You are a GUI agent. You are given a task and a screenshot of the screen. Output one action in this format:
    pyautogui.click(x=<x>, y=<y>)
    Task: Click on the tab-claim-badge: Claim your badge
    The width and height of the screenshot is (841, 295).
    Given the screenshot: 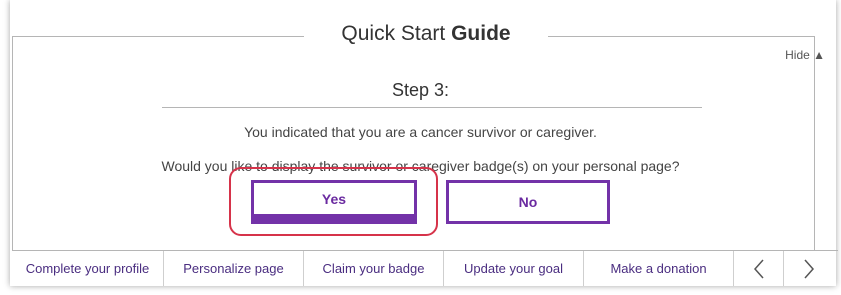 What is the action you would take?
    pyautogui.click(x=374, y=268)
    